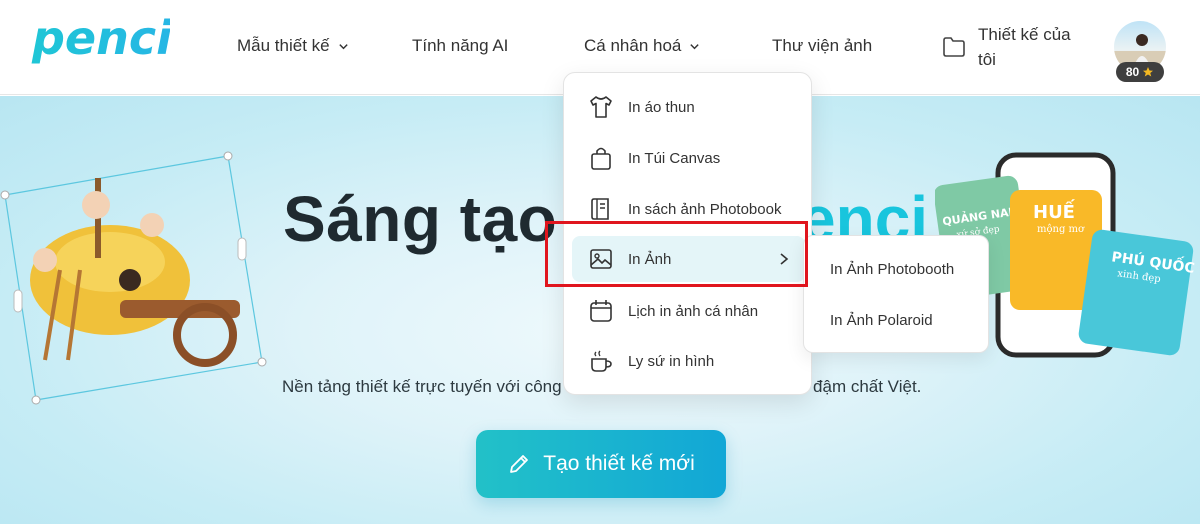  I want to click on card-hue-title: HUẾ, so click(1054, 211).